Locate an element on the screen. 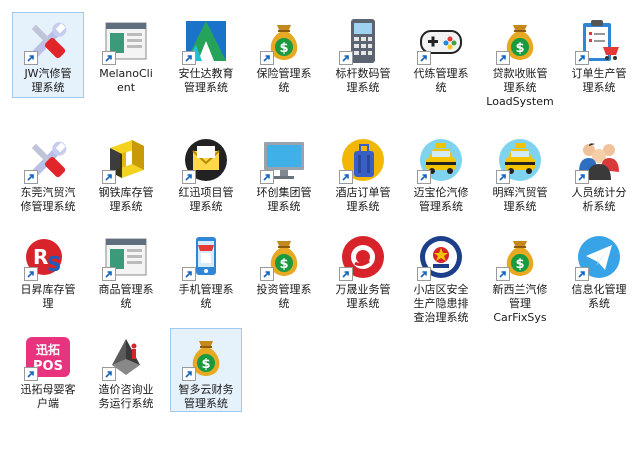 Image resolution: width=642 pixels, height=457 pixels. desktop-shortcut: 安仕达教育 管理系统 is located at coordinates (206, 54).